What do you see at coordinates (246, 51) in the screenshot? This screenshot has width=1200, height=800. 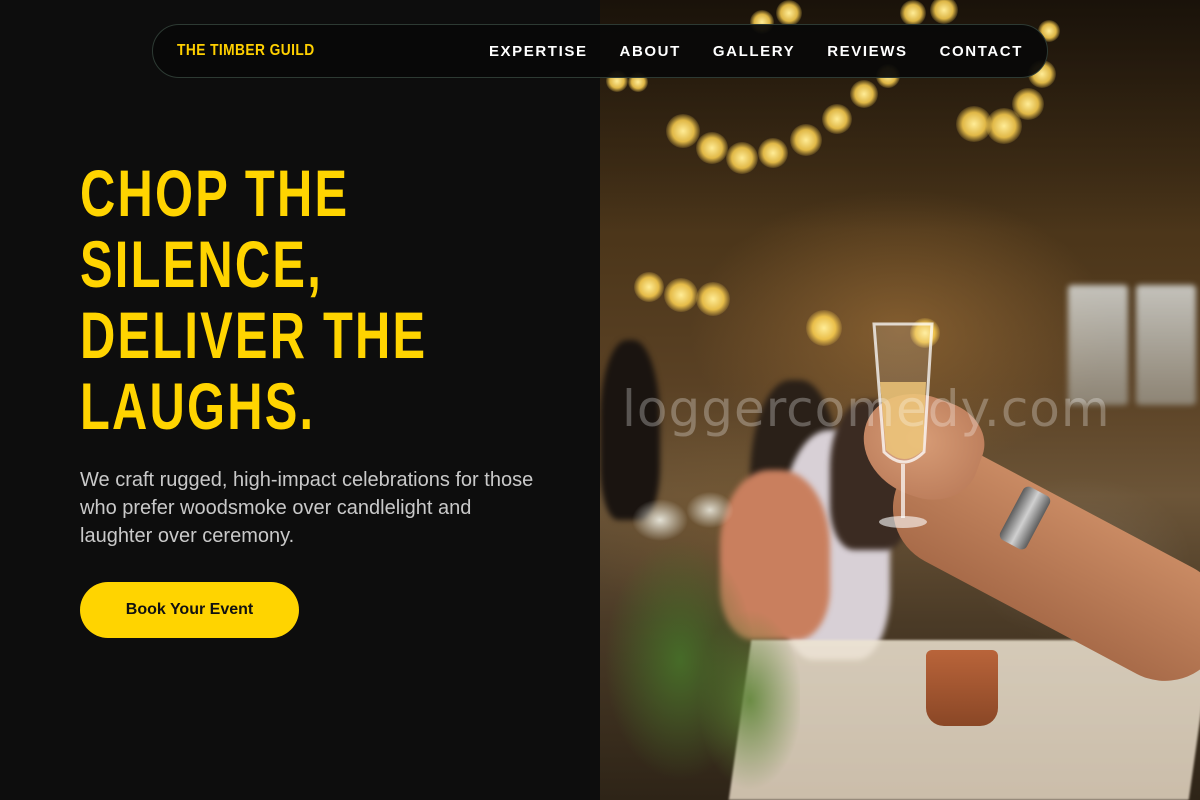 I see `brand-logo: THE TIMBER GUILD` at bounding box center [246, 51].